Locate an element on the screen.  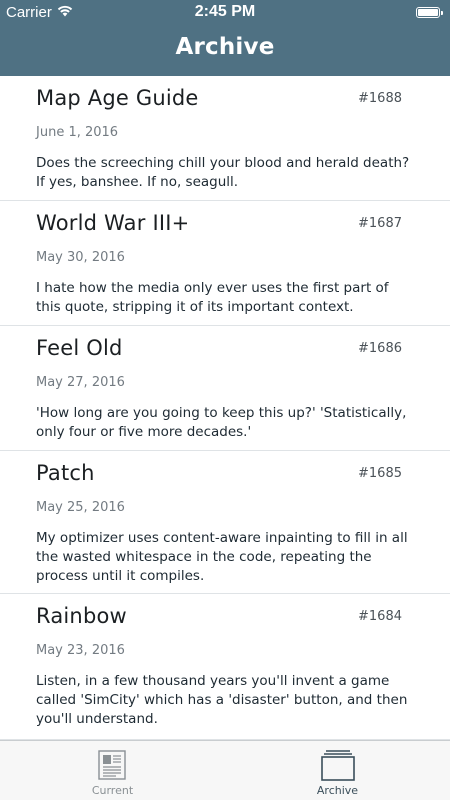
comic-date: May 23, 2016 is located at coordinates (80, 650).